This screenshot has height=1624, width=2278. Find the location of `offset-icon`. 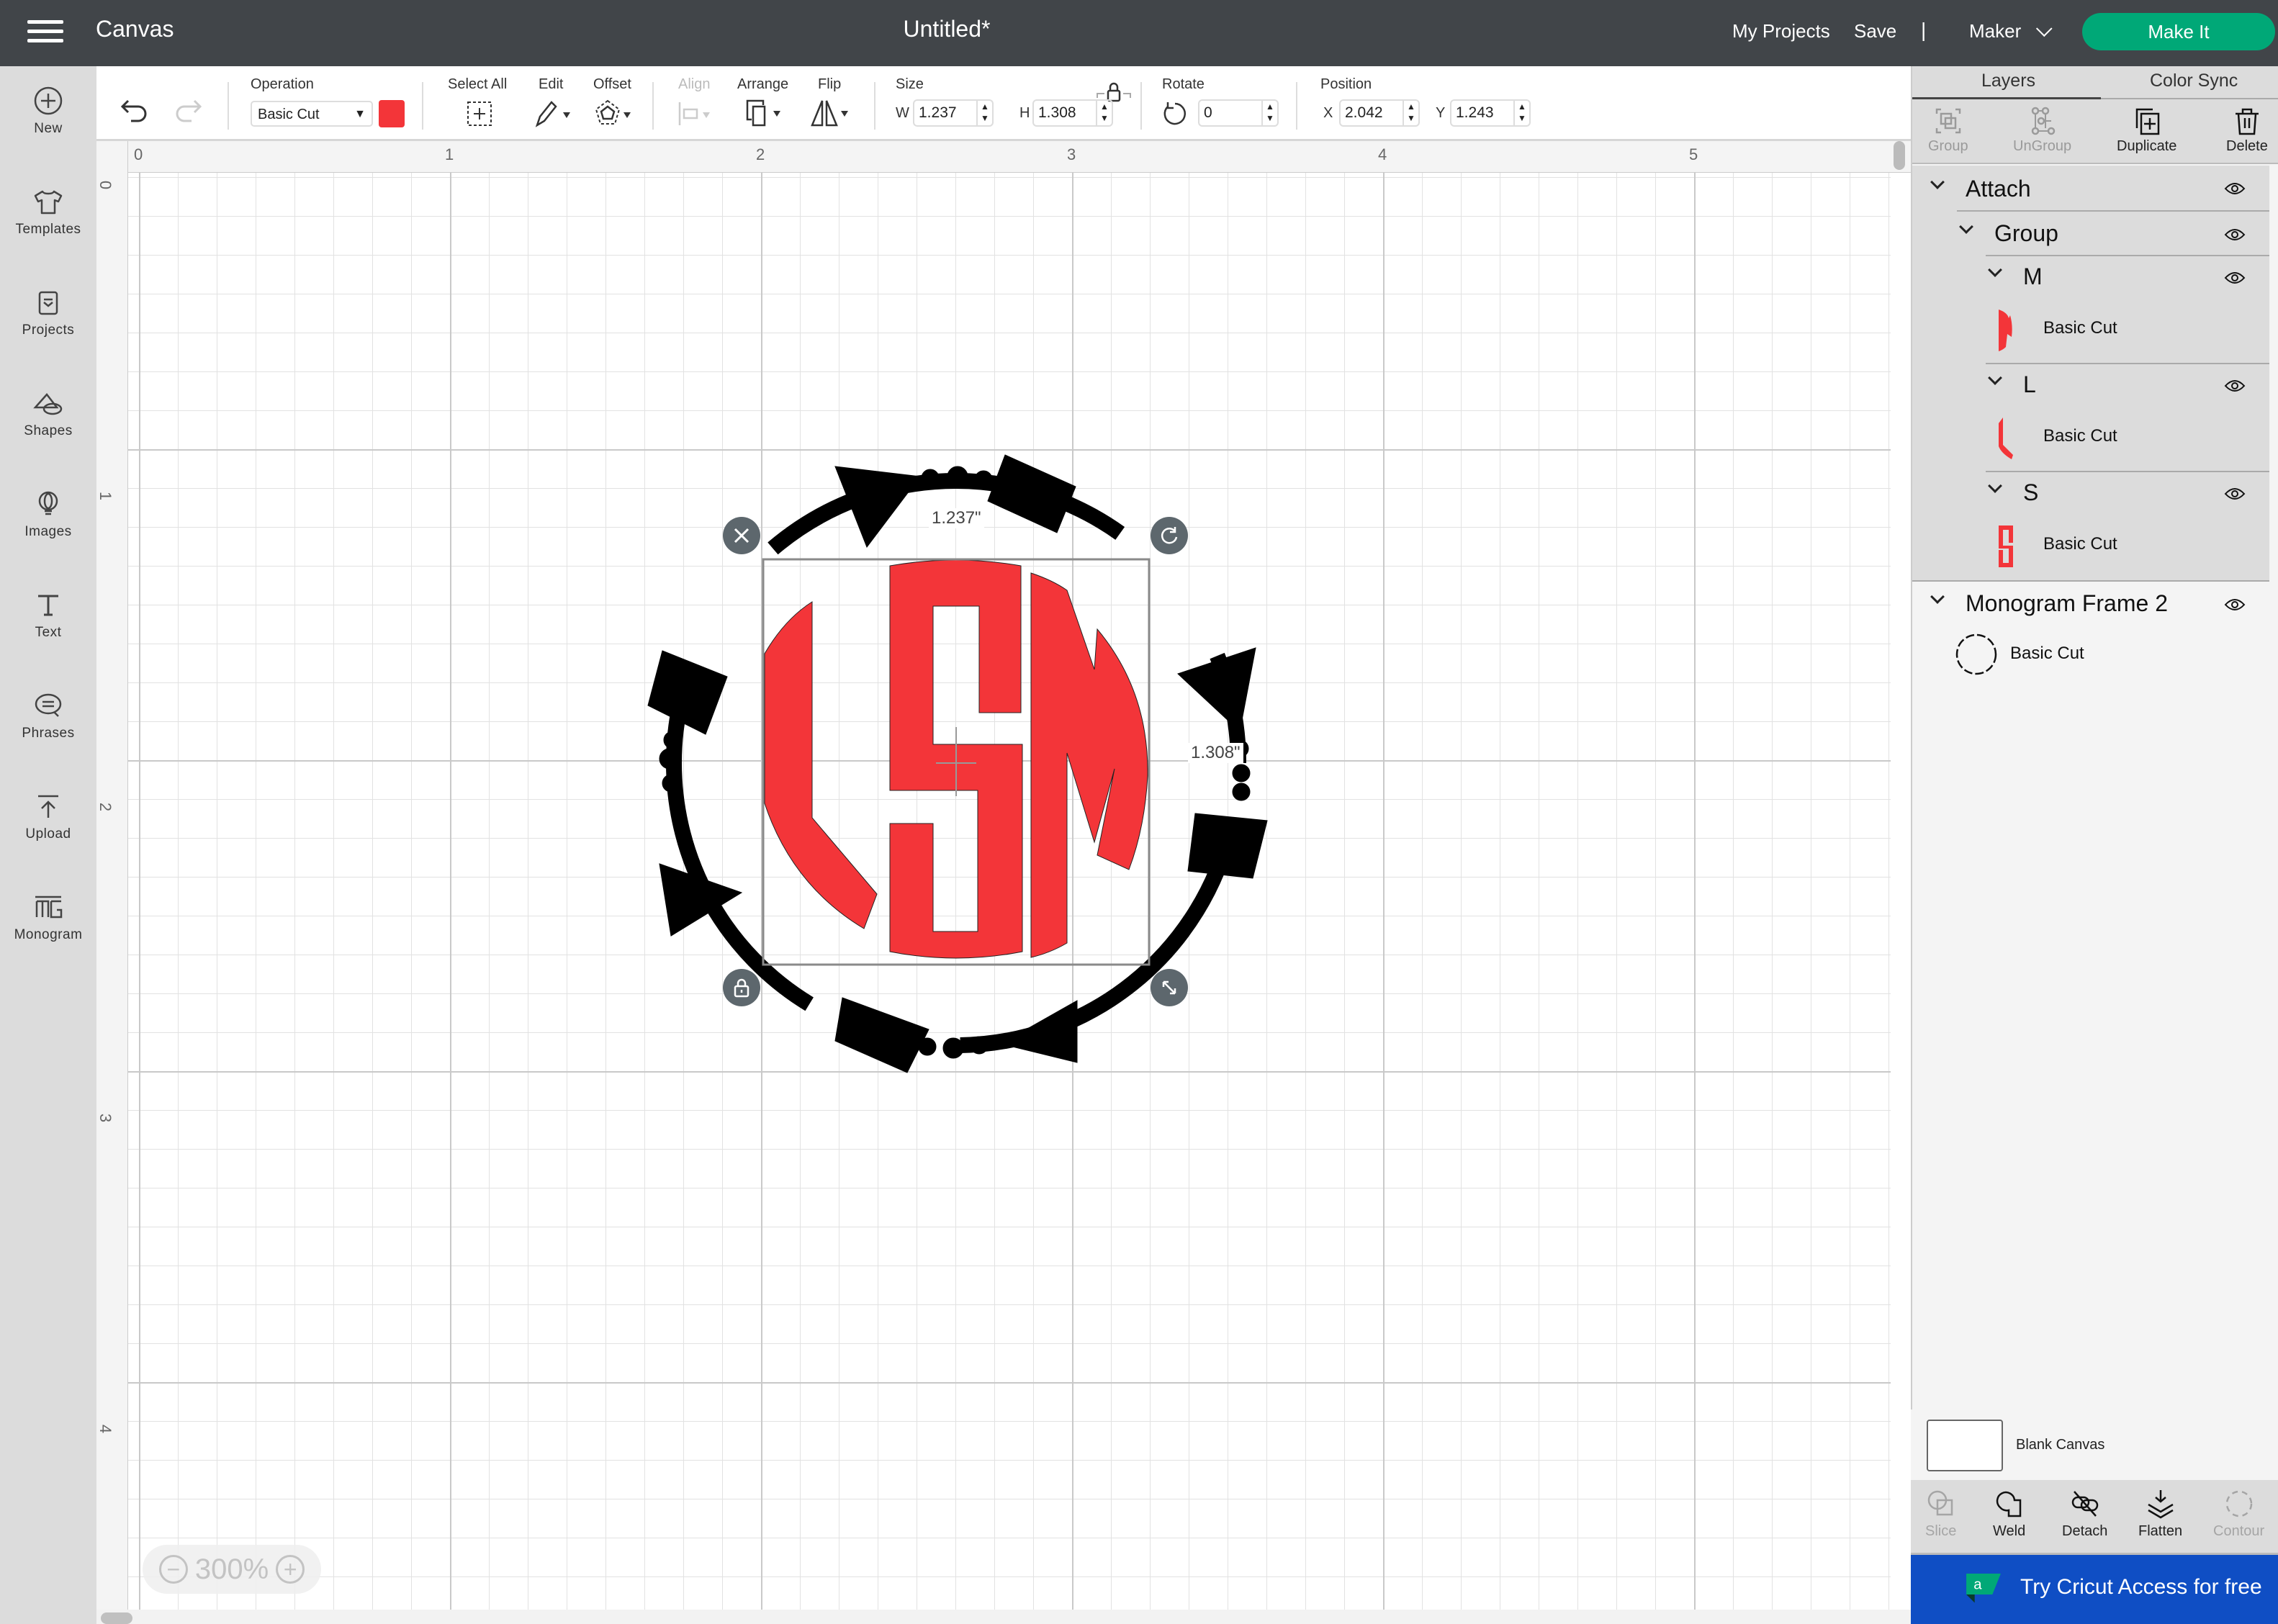

offset-icon is located at coordinates (613, 114).